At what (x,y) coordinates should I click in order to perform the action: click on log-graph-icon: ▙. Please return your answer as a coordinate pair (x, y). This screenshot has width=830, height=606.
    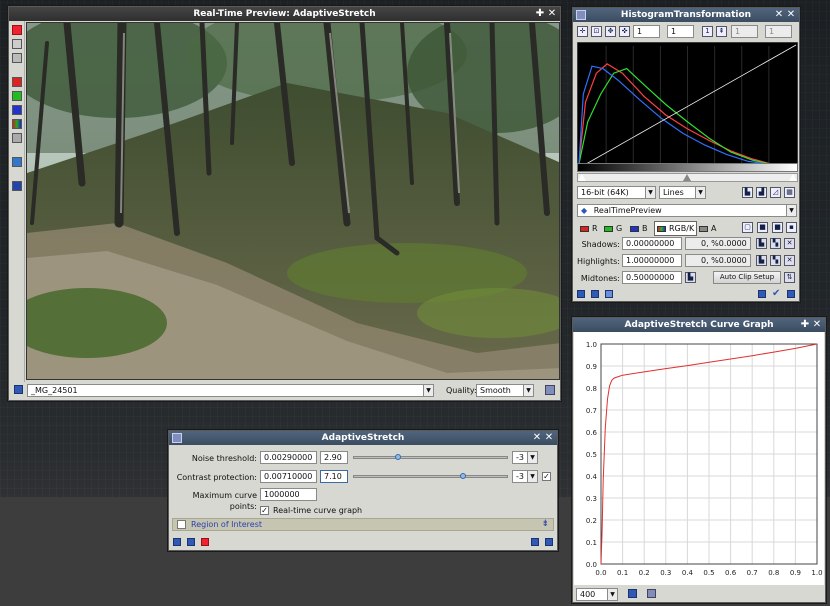
    Looking at the image, I should click on (747, 192).